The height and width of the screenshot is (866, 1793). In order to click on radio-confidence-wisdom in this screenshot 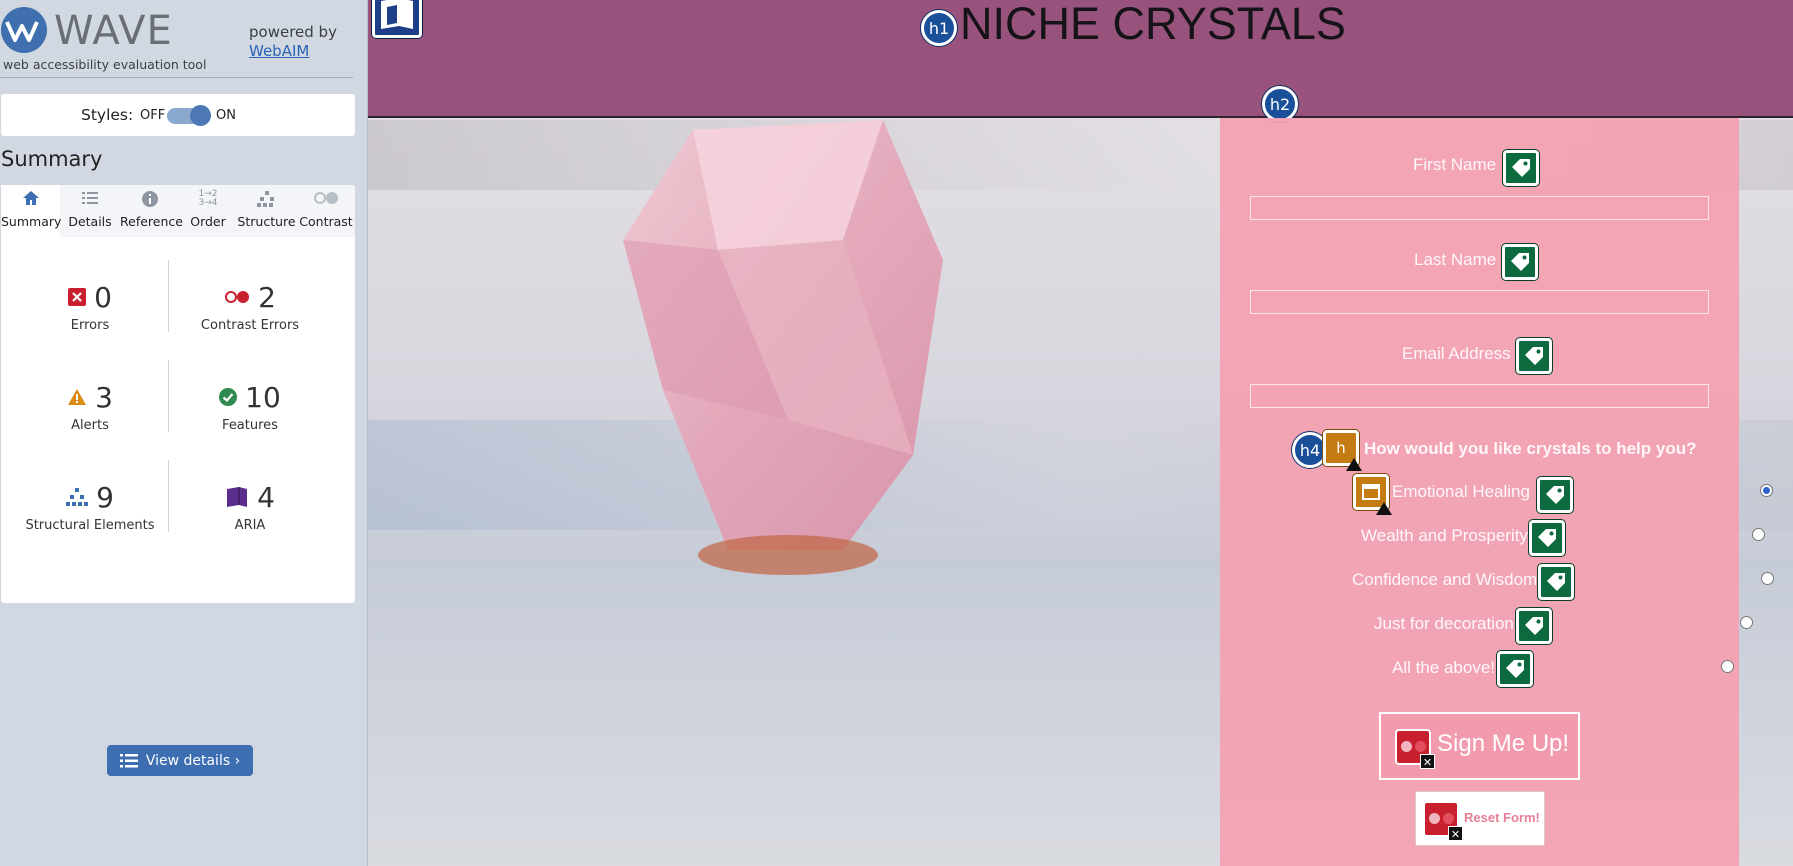, I will do `click(1767, 578)`.